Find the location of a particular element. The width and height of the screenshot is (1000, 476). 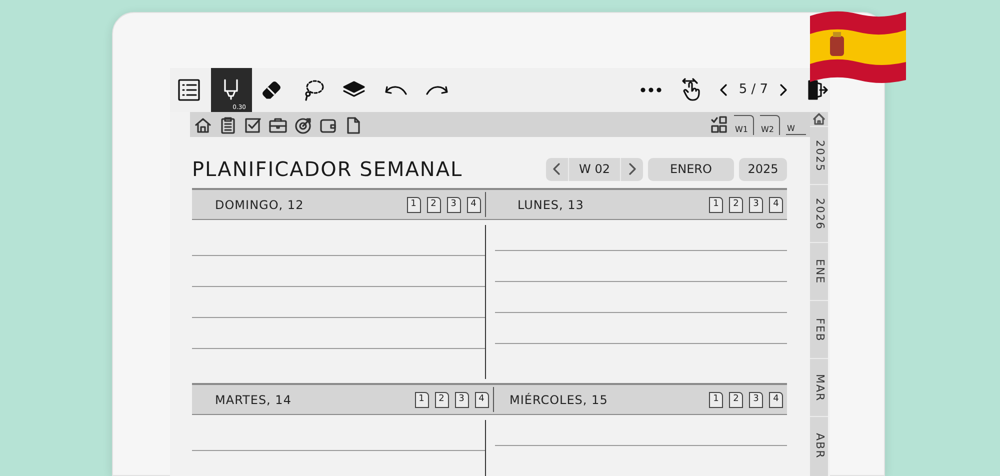

briefcase-icon is located at coordinates (278, 125).